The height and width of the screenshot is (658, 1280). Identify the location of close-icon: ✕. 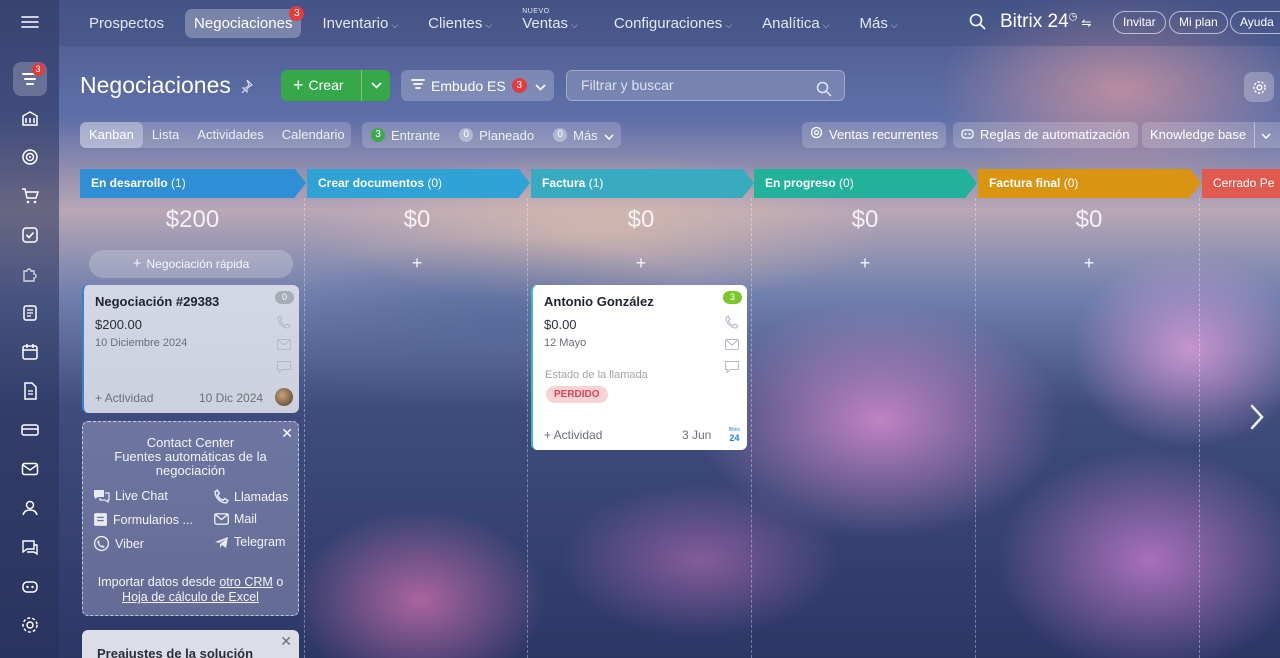
(286, 641).